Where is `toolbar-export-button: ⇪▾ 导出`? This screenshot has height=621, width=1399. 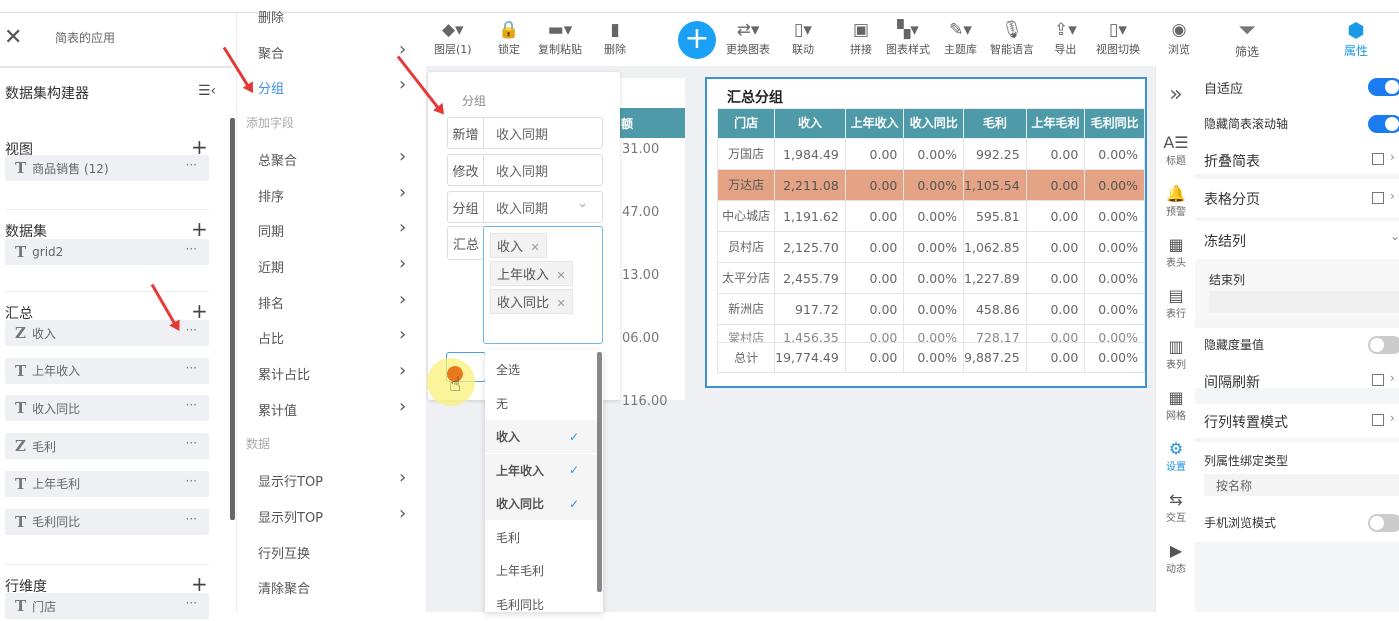
toolbar-export-button: ⇪▾ 导出 is located at coordinates (1065, 38).